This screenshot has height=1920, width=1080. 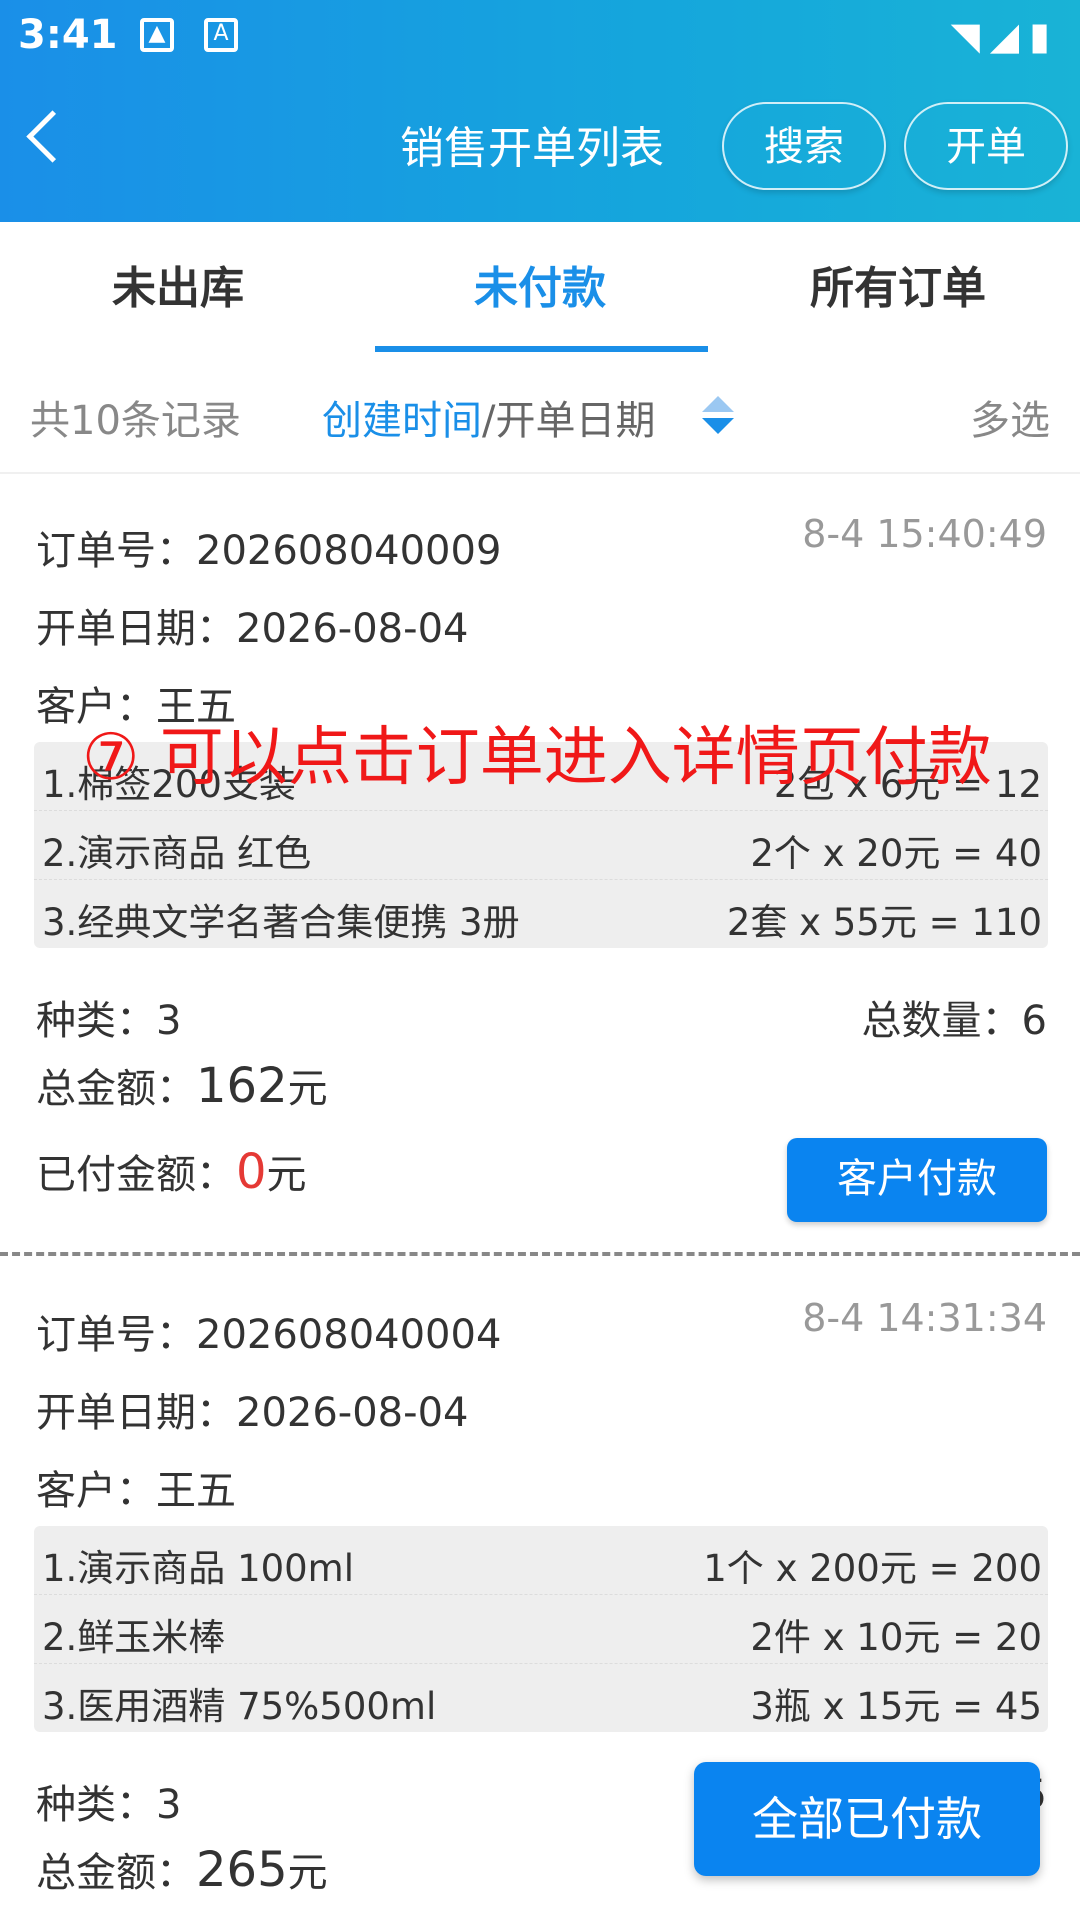 I want to click on back-icon, so click(x=52, y=136).